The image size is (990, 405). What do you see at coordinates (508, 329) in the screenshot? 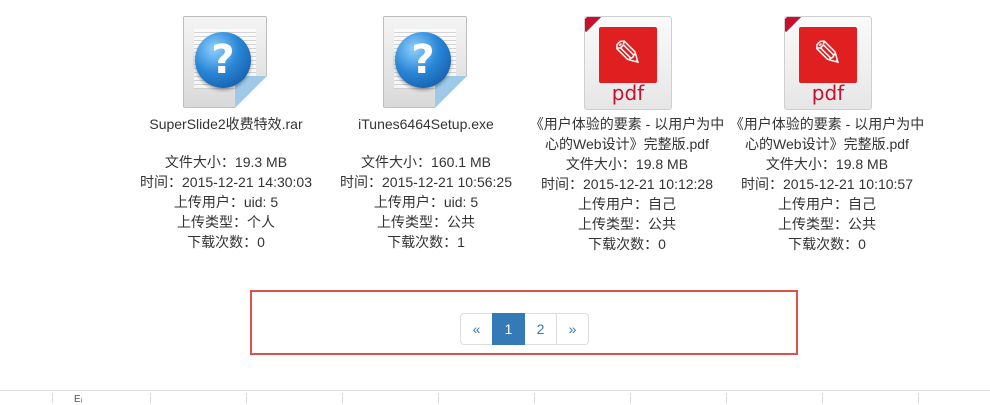
I see `page-1-button: 1` at bounding box center [508, 329].